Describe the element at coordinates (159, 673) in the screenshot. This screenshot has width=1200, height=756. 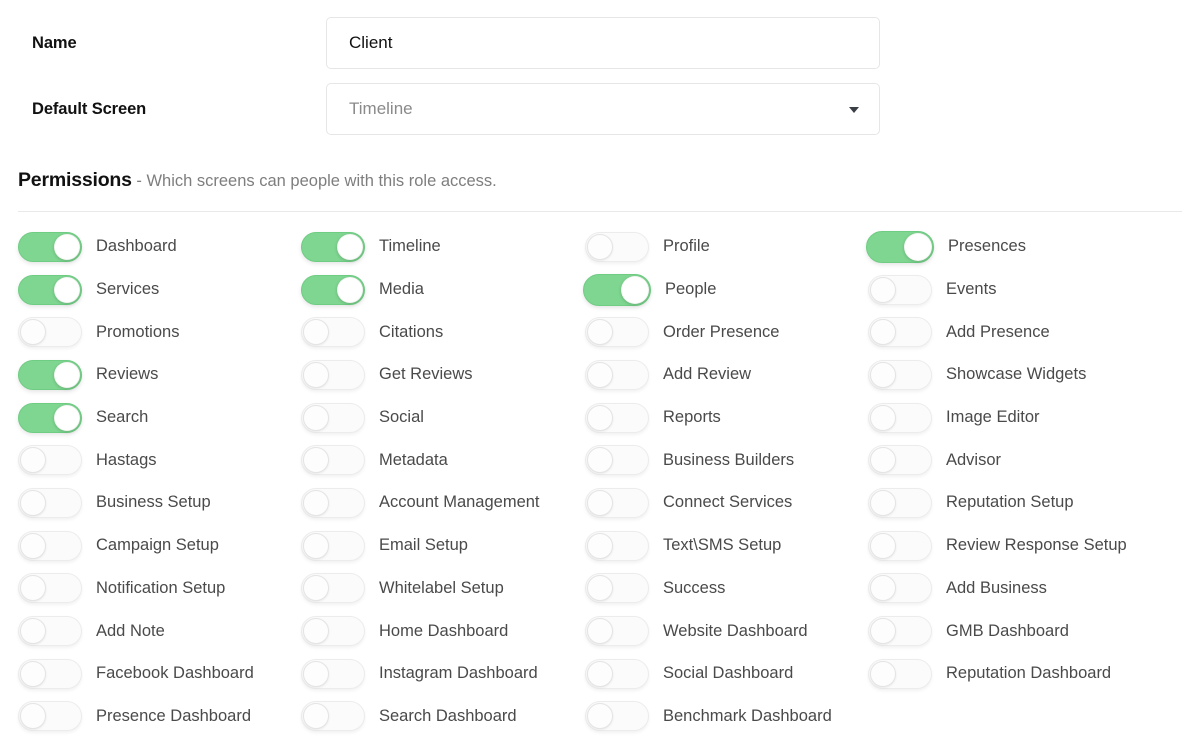
I see `permission-item: Facebook Dashboard` at that location.